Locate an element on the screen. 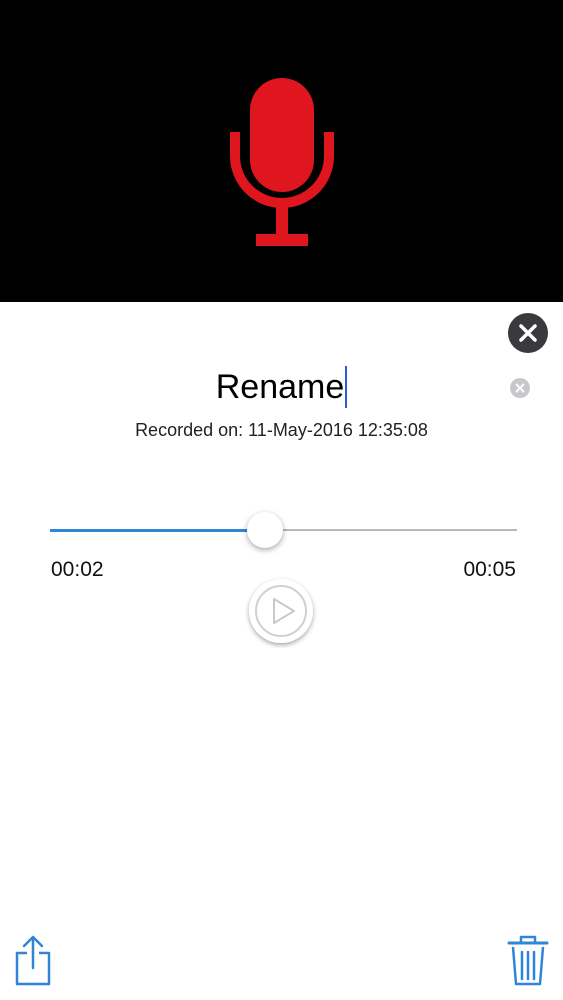 The width and height of the screenshot is (563, 1000). delete-button is located at coordinates (528, 961).